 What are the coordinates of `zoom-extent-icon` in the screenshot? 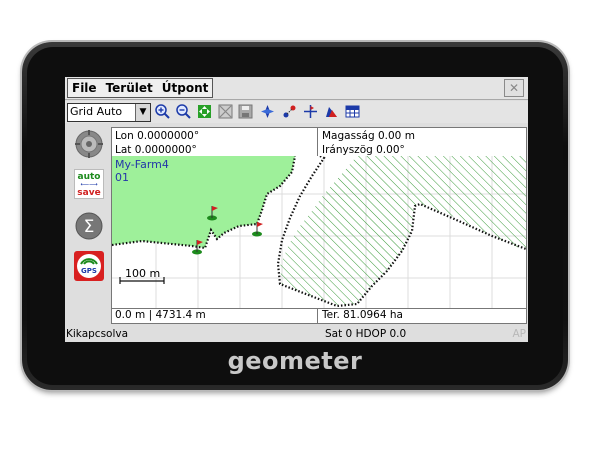 It's located at (225, 111).